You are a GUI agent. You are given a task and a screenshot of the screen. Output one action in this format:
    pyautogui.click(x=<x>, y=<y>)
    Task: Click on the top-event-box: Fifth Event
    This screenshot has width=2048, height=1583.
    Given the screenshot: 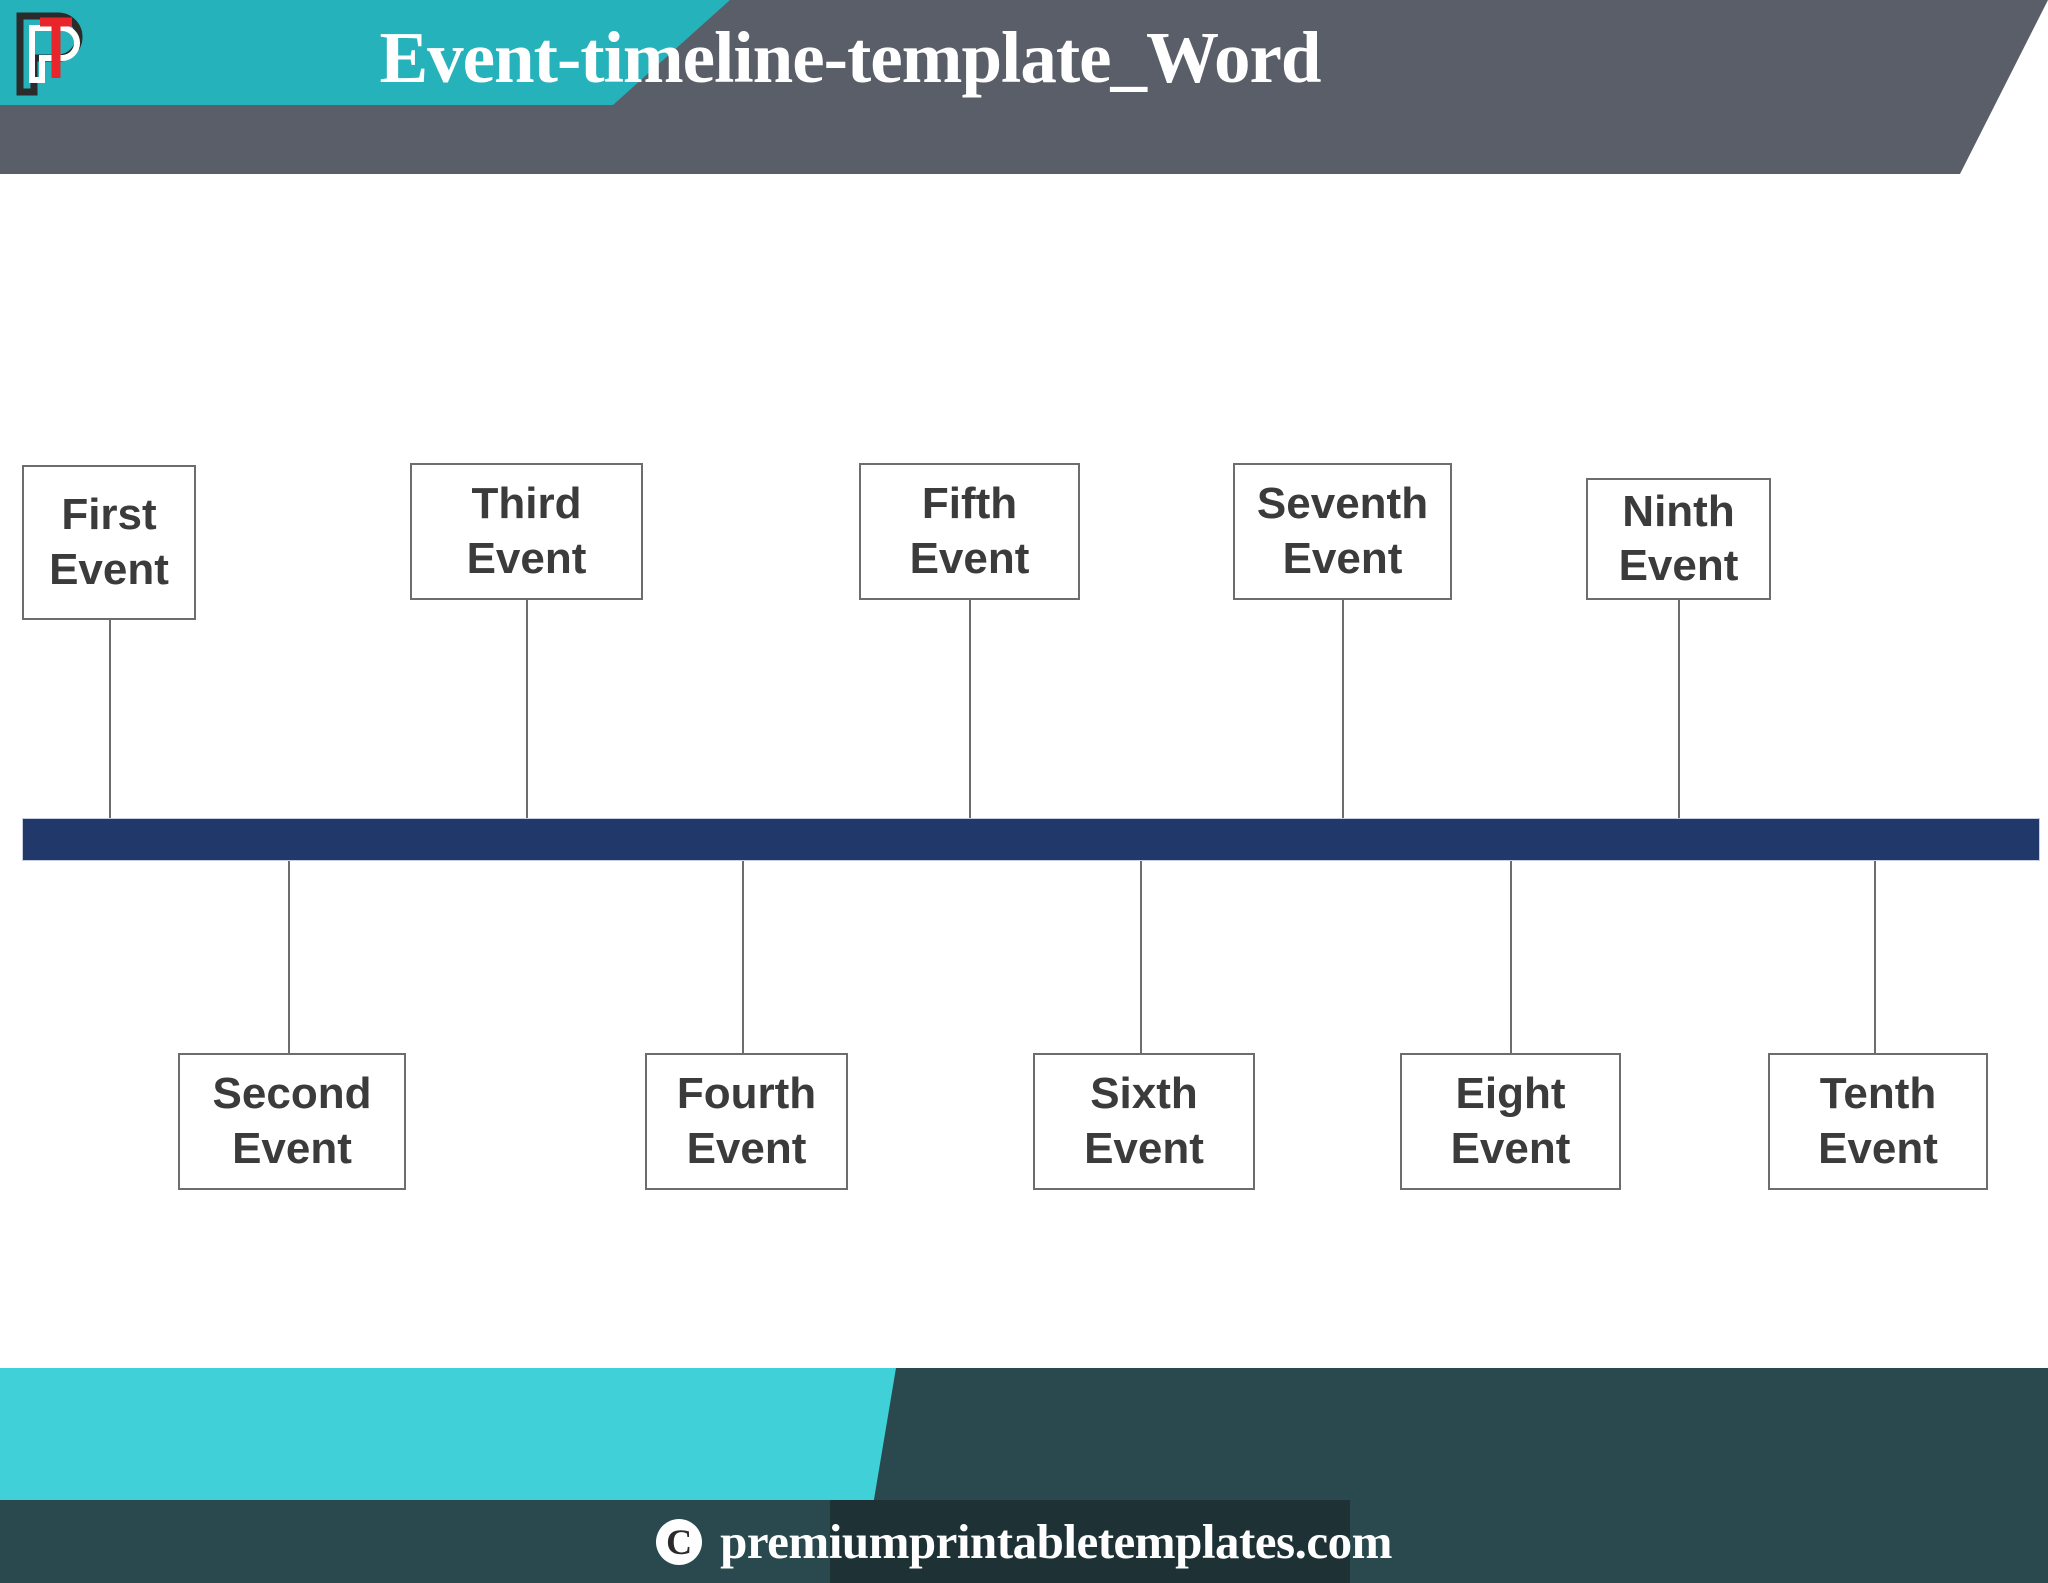 What is the action you would take?
    pyautogui.click(x=969, y=531)
    